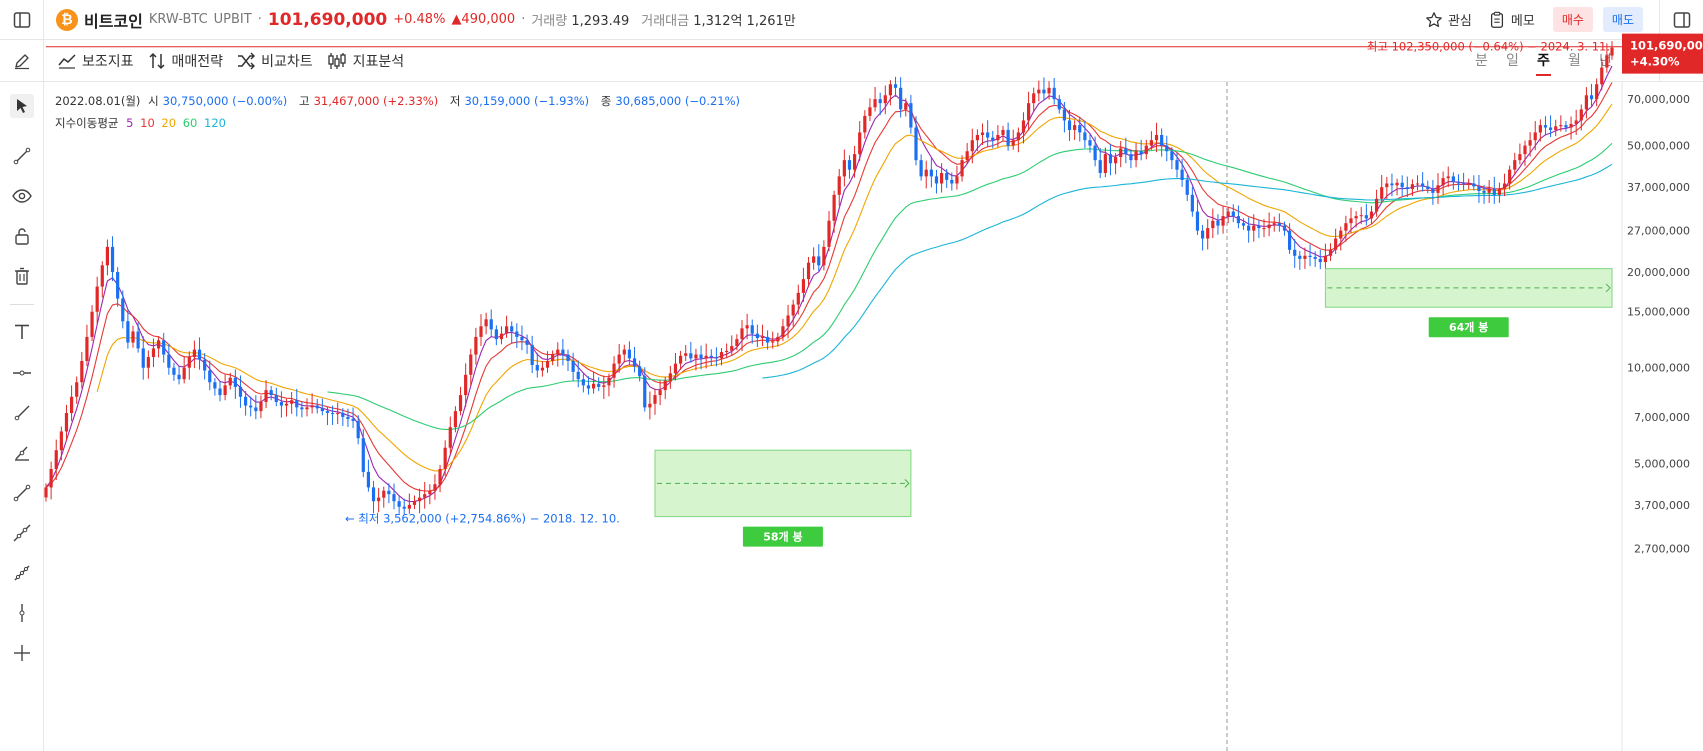 The height and width of the screenshot is (751, 1703). Describe the element at coordinates (1543, 61) in the screenshot. I see `period-week: 주` at that location.